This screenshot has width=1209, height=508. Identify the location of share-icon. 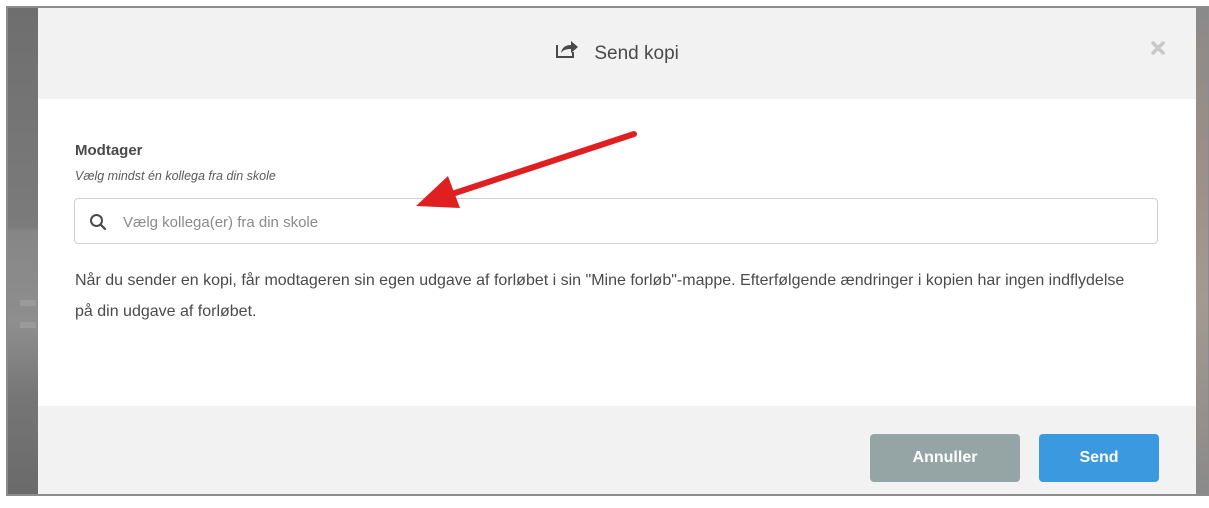
(567, 52).